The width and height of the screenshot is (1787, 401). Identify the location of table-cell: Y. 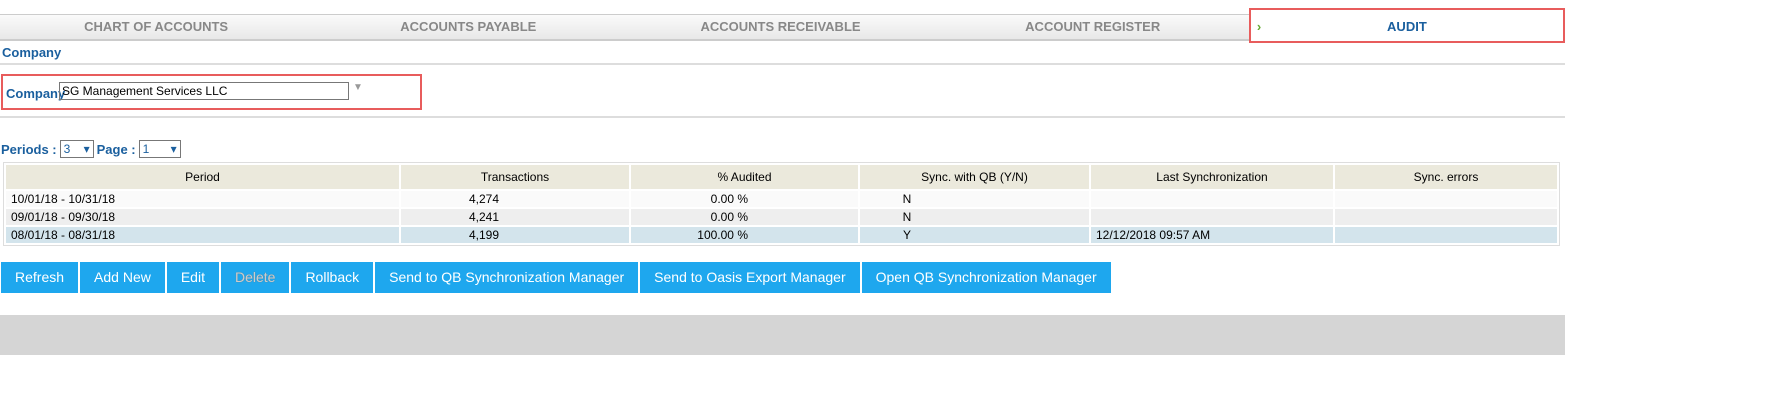
(974, 235).